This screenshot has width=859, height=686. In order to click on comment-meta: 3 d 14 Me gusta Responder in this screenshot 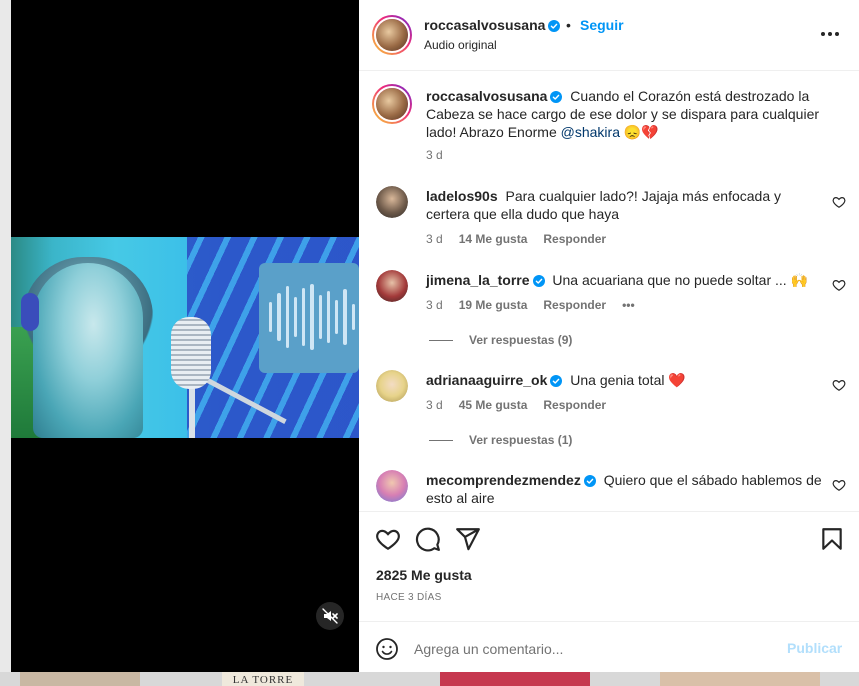, I will do `click(516, 239)`.